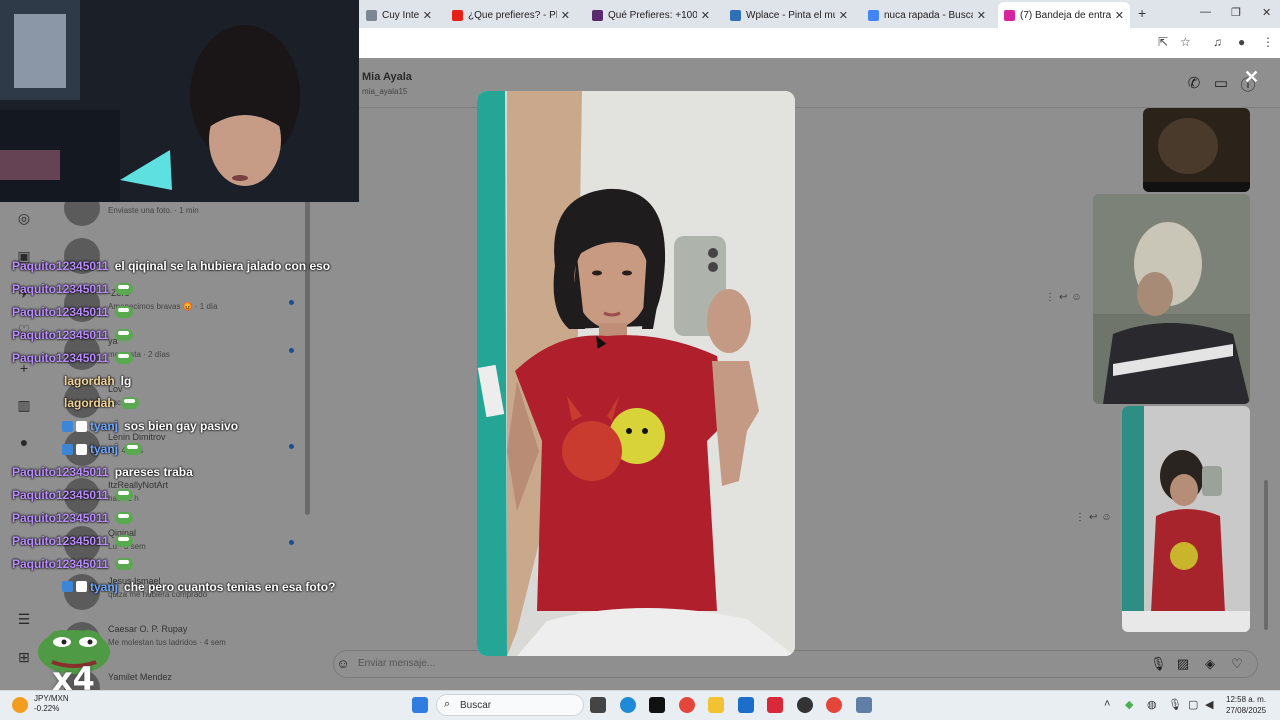  I want to click on browser-tab: nuca rapada - Buscar con ✕, so click(927, 15).